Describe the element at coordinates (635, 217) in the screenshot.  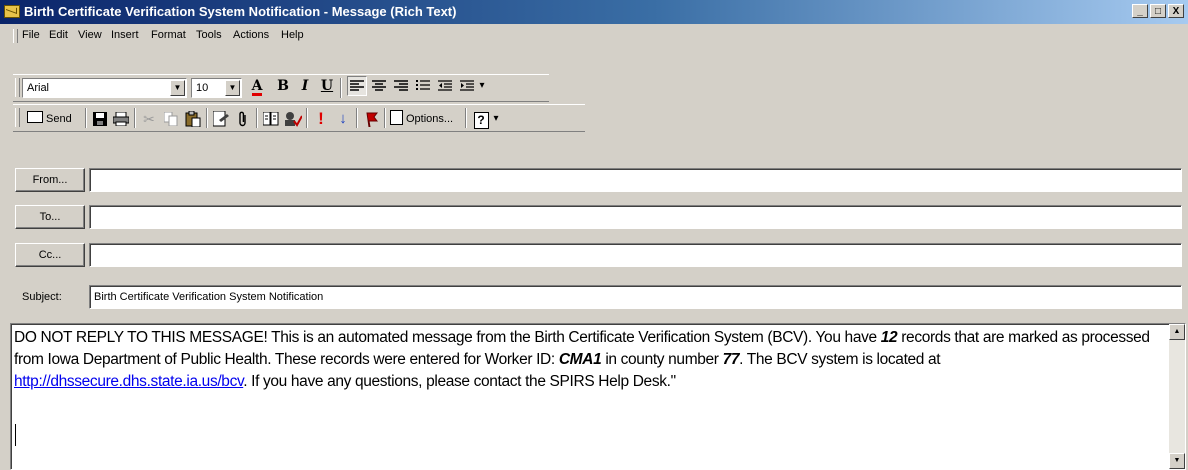
I see `to-field` at that location.